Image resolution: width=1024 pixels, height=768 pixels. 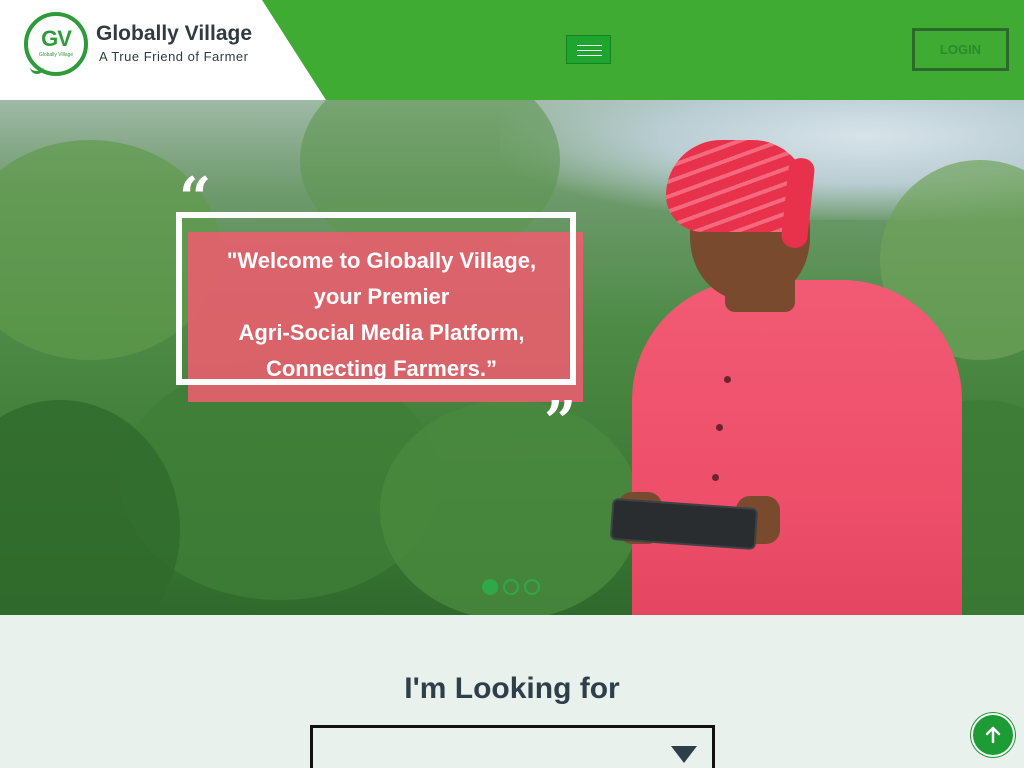 I want to click on looking-for-select, so click(x=512, y=746).